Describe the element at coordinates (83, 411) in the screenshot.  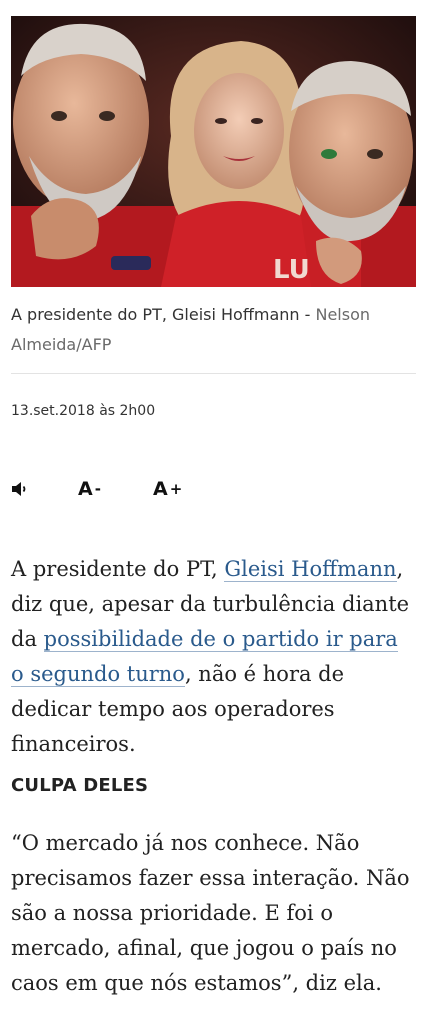
I see `publish-date: 13.set.2018 às 2h00` at that location.